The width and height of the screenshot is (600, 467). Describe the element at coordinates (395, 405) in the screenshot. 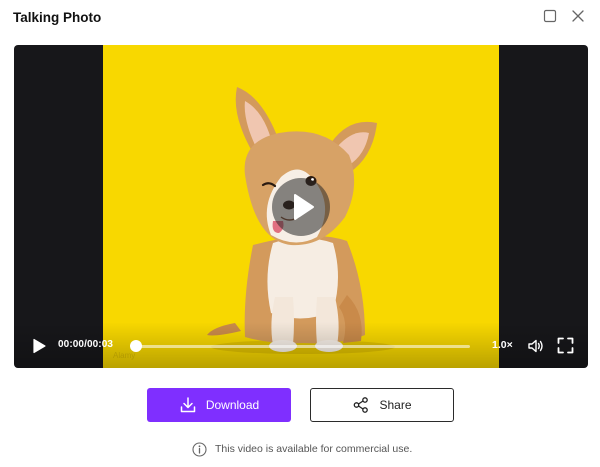

I see `share-label: Share` at that location.